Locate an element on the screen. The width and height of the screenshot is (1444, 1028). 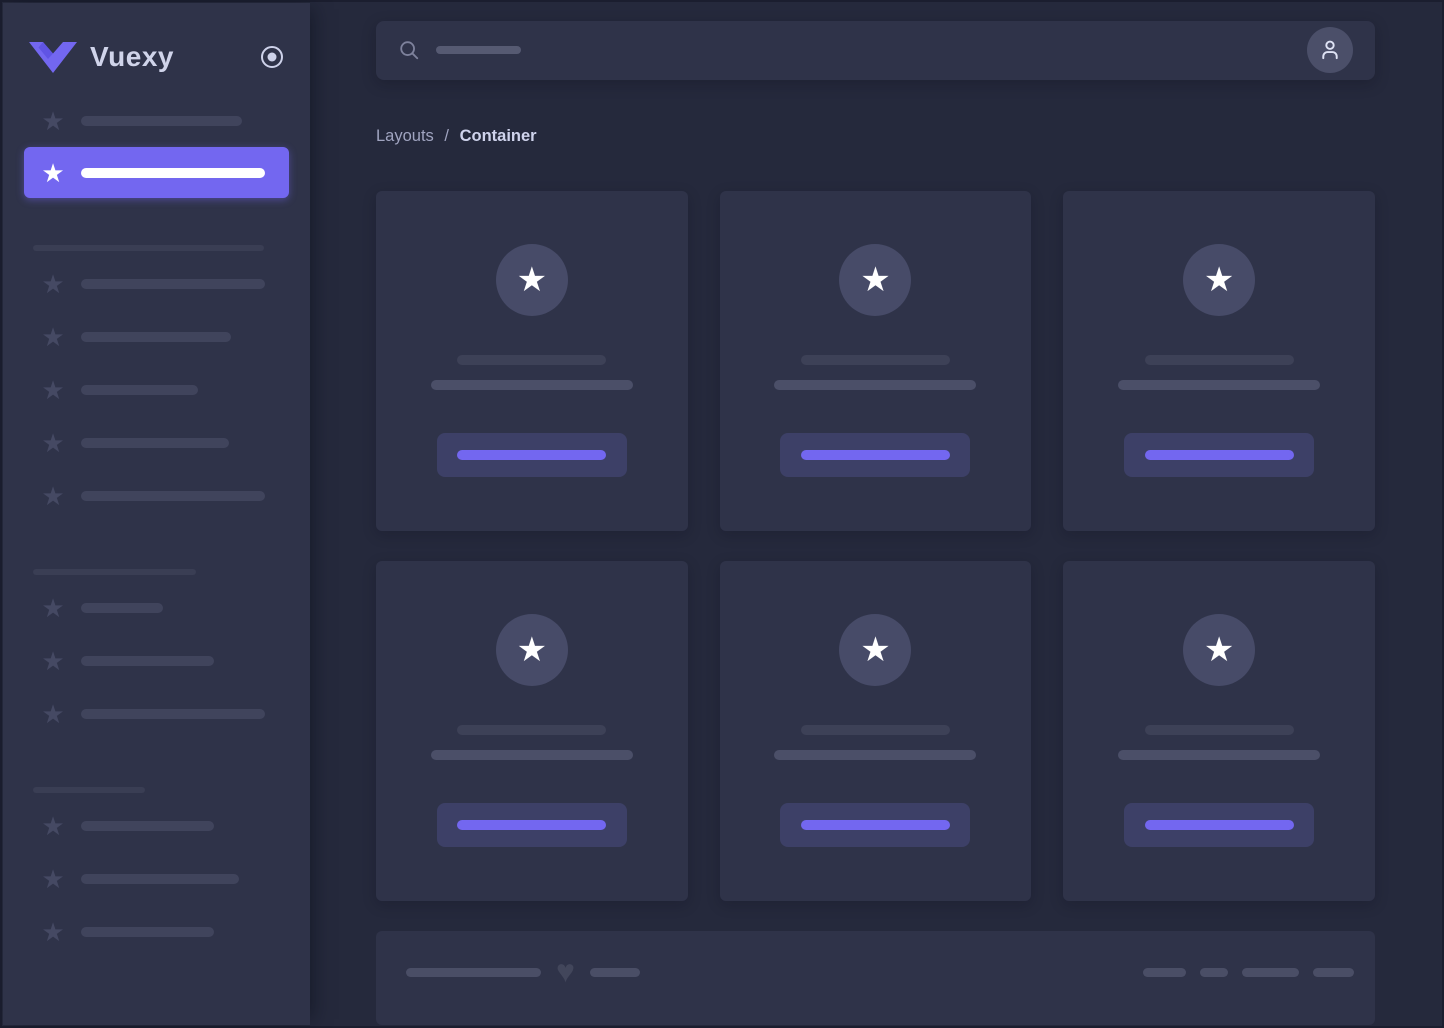
breadcrumb: Layouts / Container is located at coordinates (875, 136).